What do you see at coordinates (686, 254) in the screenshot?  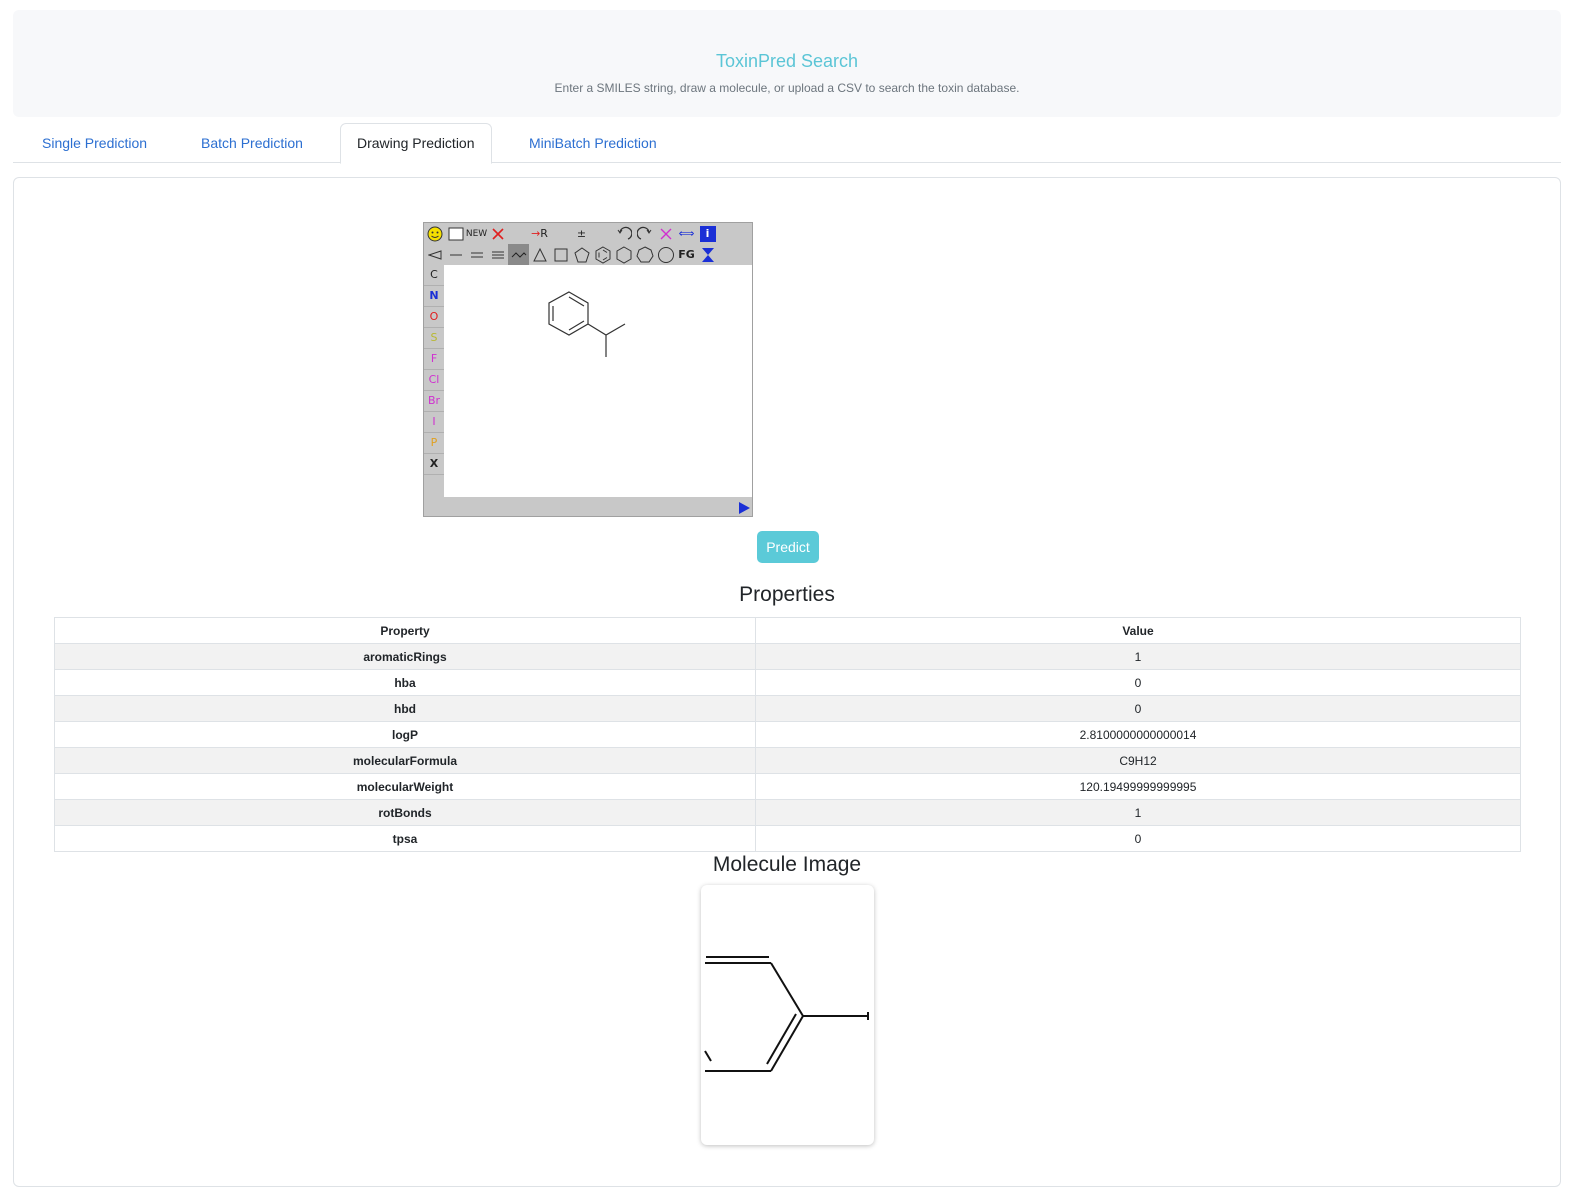 I see `functional-group-button: FG` at bounding box center [686, 254].